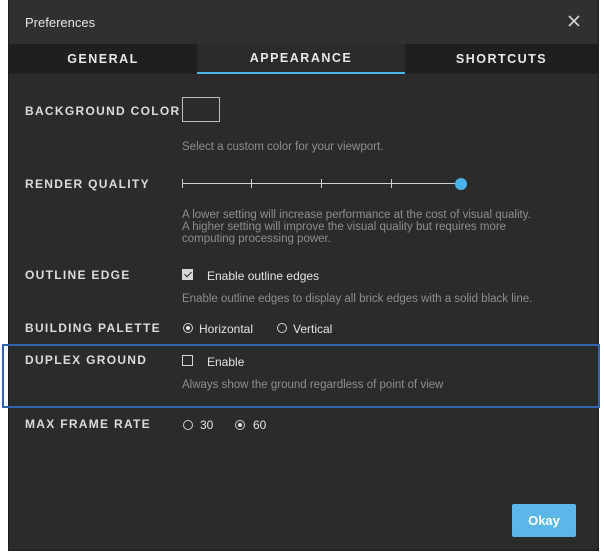 The image size is (604, 554). I want to click on render-quality-help-line3: computing processing power., so click(256, 239).